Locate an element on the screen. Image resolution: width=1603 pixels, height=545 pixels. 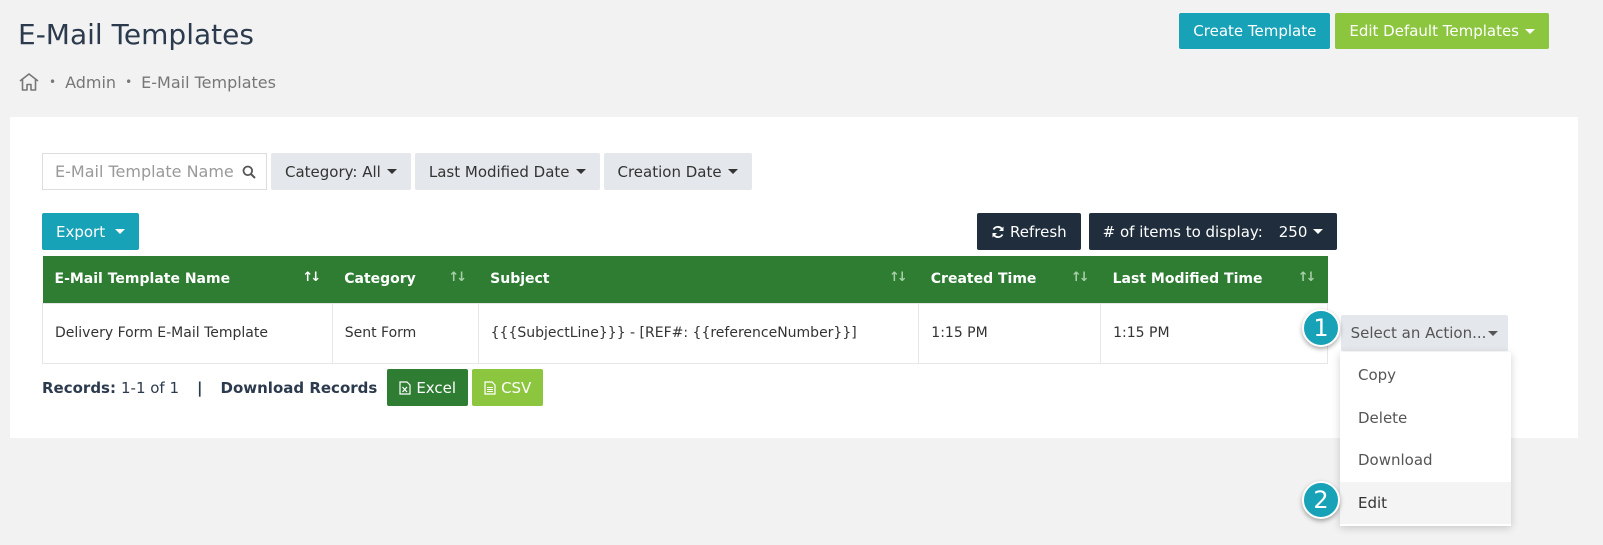
download-excel-button: Excel is located at coordinates (428, 387).